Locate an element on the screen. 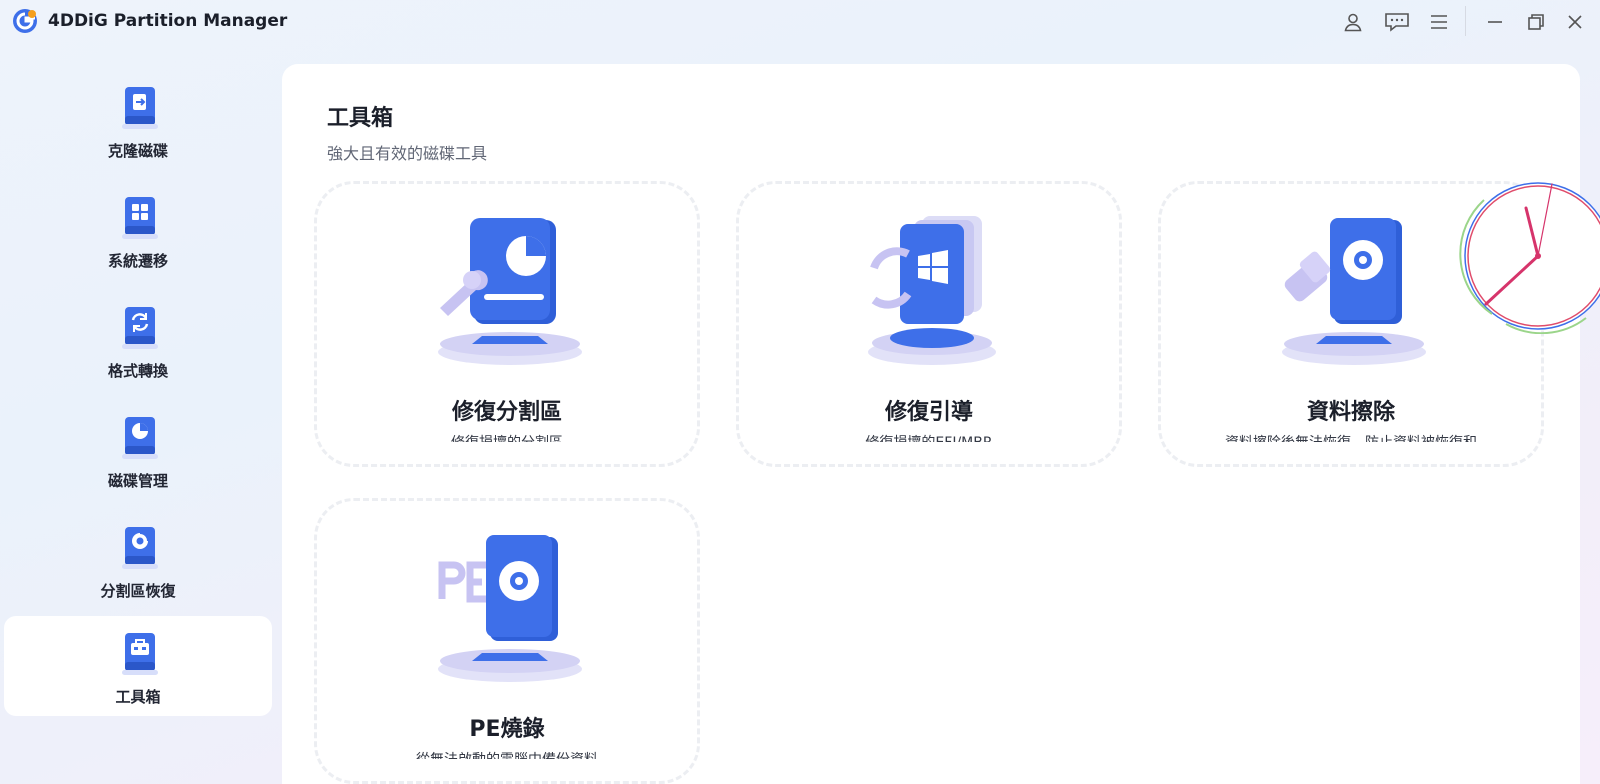  close-icon is located at coordinates (1575, 22).